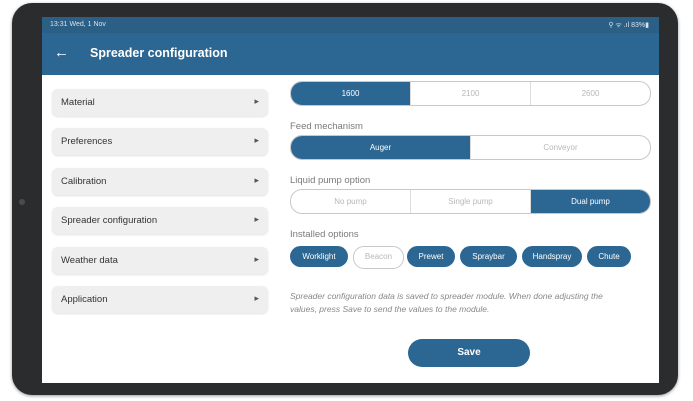  Describe the element at coordinates (381, 147) in the screenshot. I see `feed-option-auger: Auger` at that location.